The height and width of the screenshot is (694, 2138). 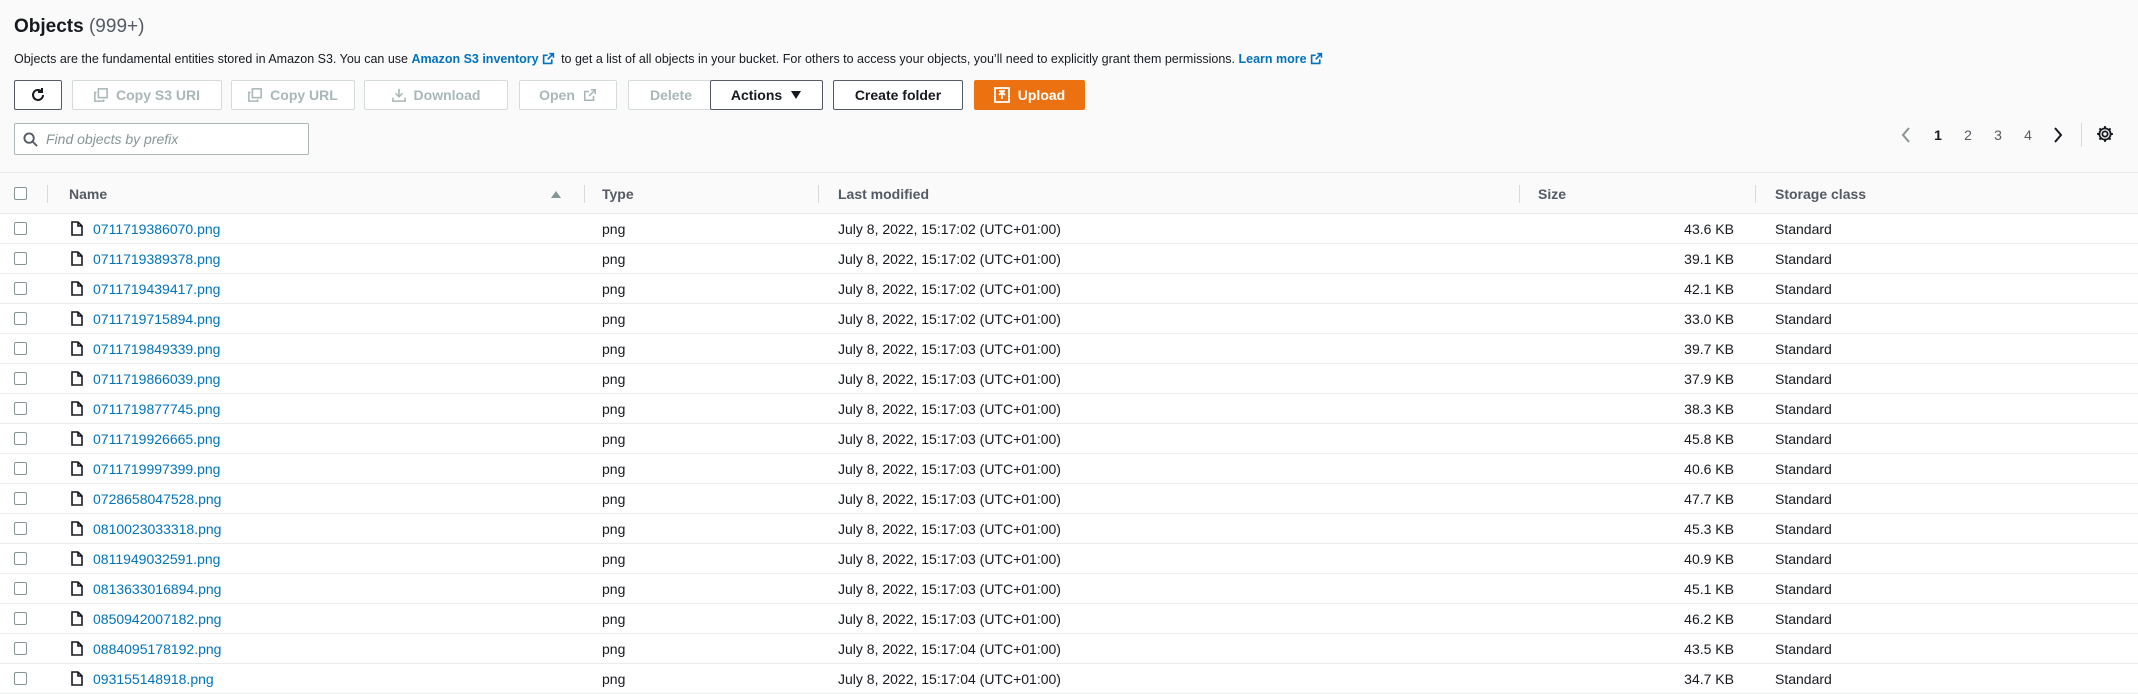 What do you see at coordinates (20, 193) in the screenshot?
I see `select-all-checkbox` at bounding box center [20, 193].